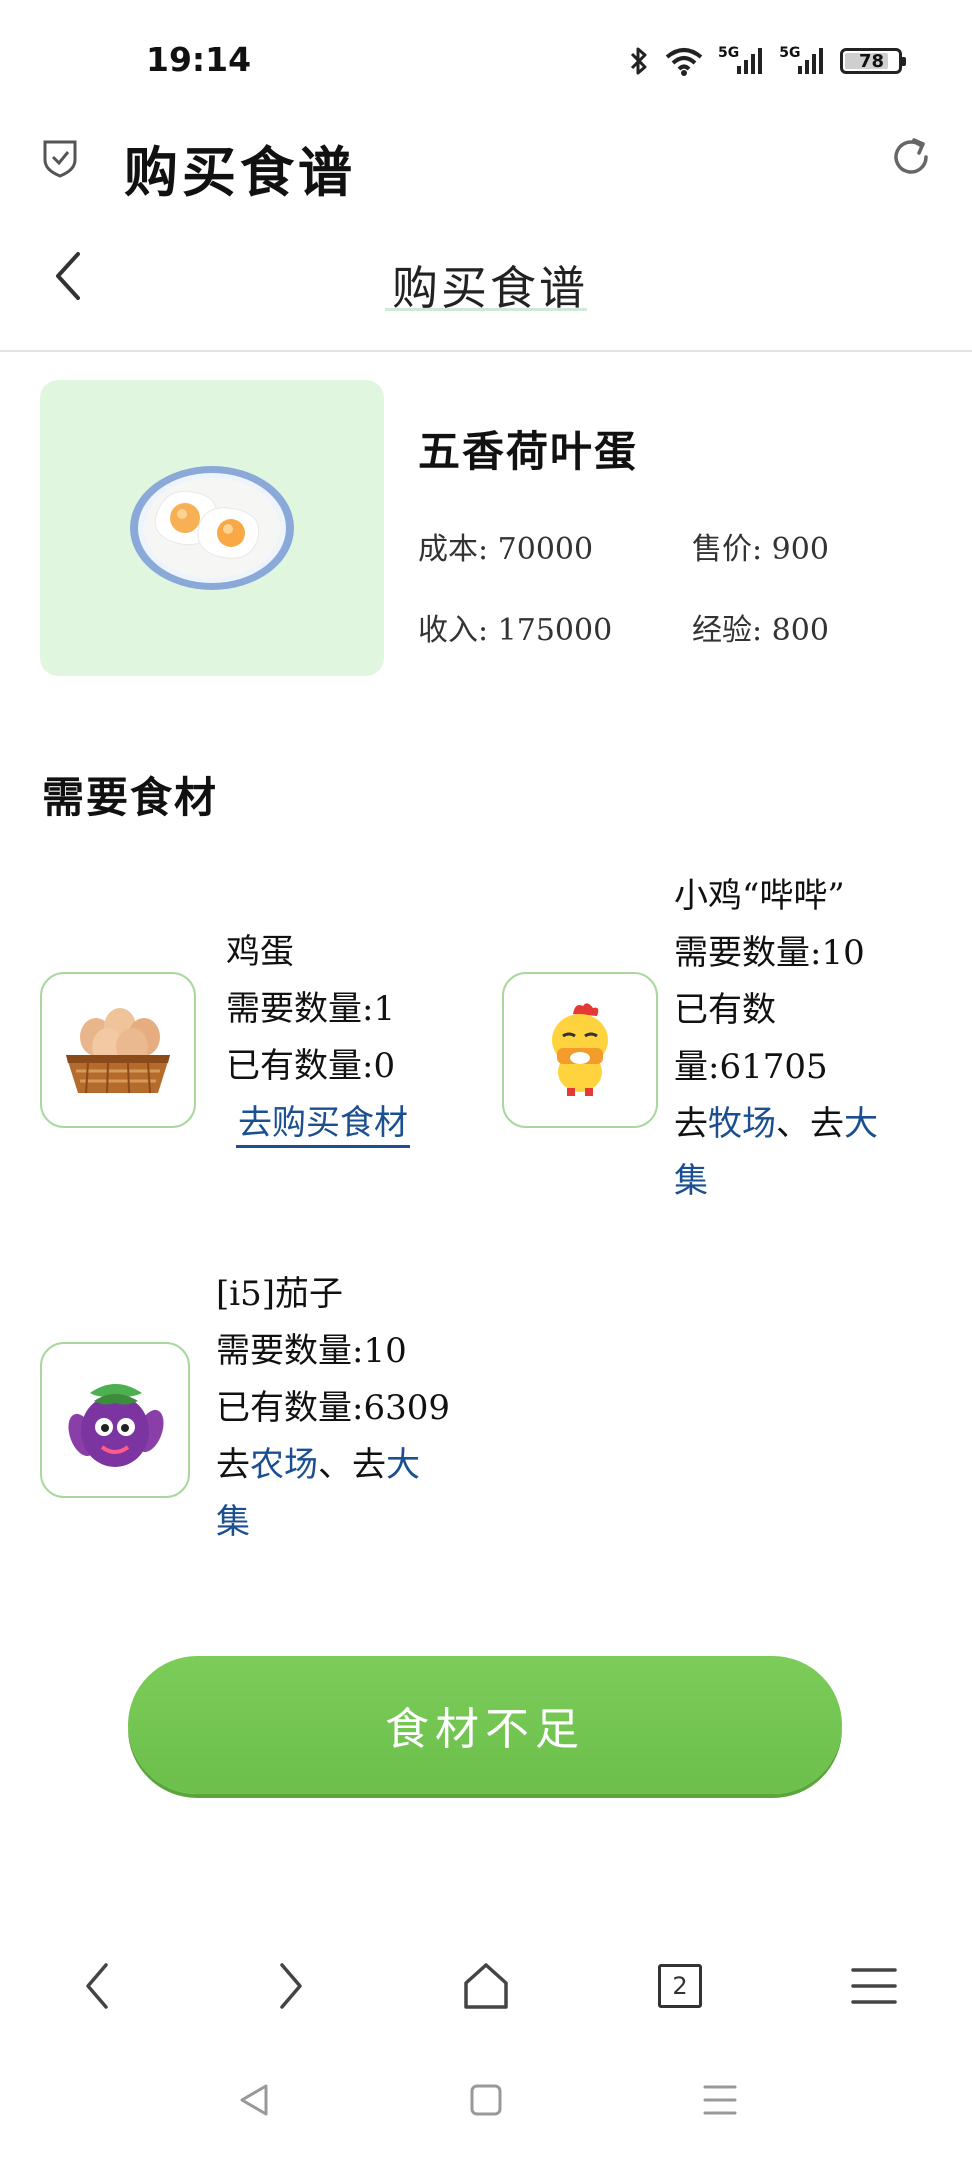 This screenshot has height=2160, width=972. I want to click on ingredient-eggplant-info: [i5]茄子 需要数量:10 已有数量:6309 去农场、去大 集, so click(333, 1408).